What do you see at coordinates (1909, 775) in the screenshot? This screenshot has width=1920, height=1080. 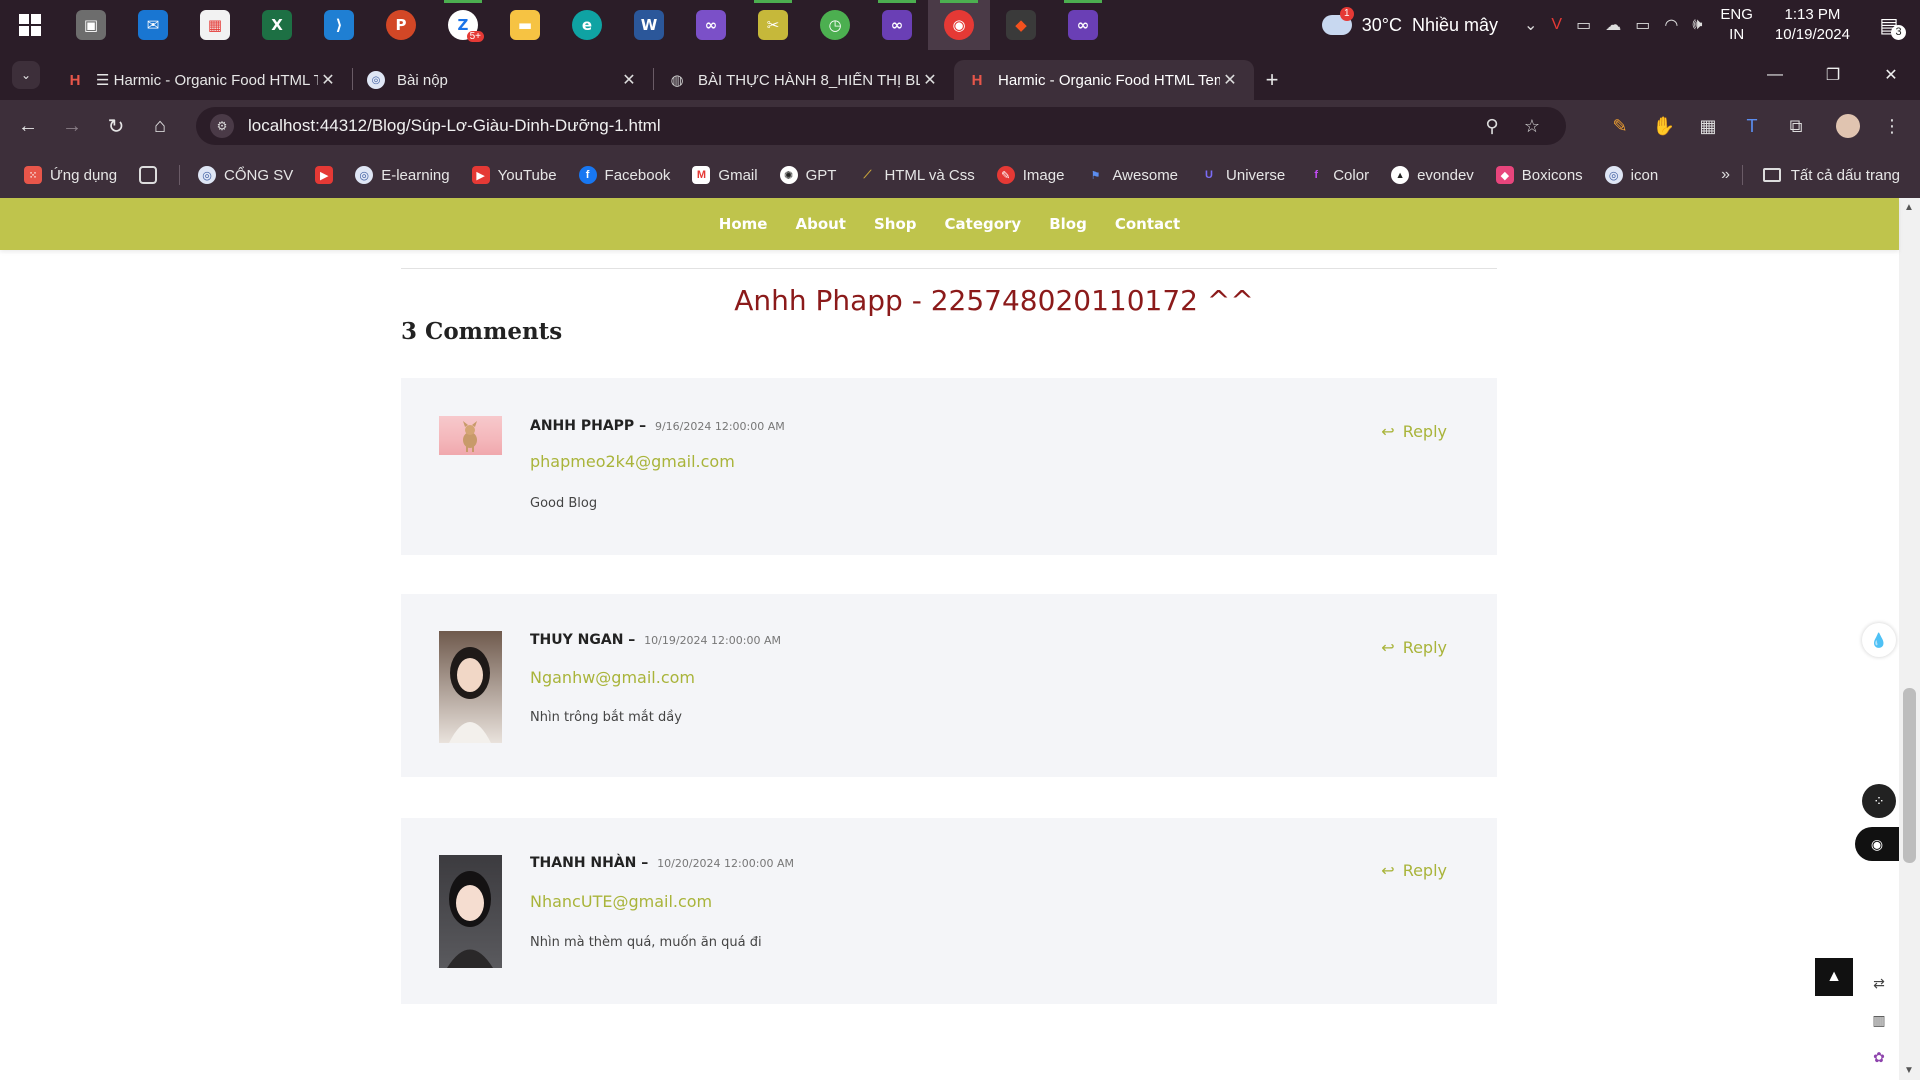 I see `scrollbar-thumb` at bounding box center [1909, 775].